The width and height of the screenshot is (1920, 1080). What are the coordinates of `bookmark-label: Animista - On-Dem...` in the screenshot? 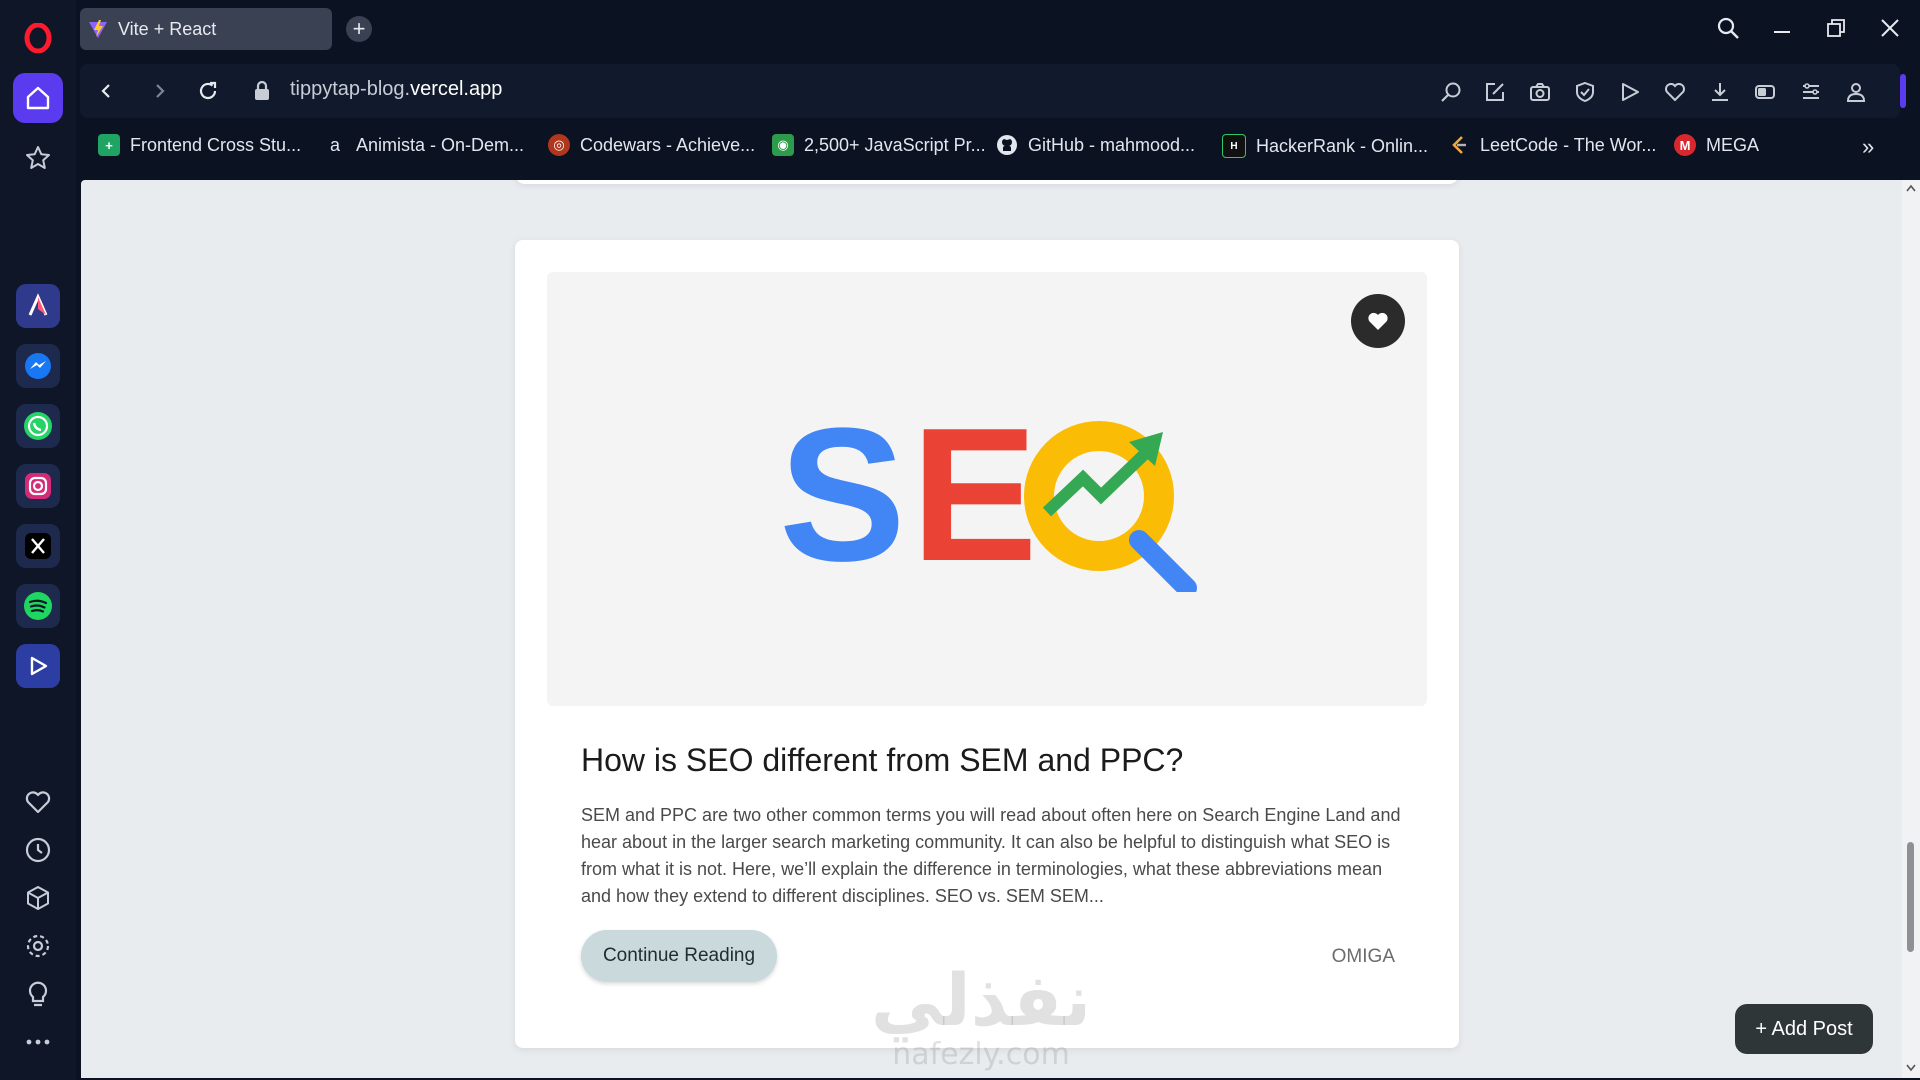 It's located at (440, 144).